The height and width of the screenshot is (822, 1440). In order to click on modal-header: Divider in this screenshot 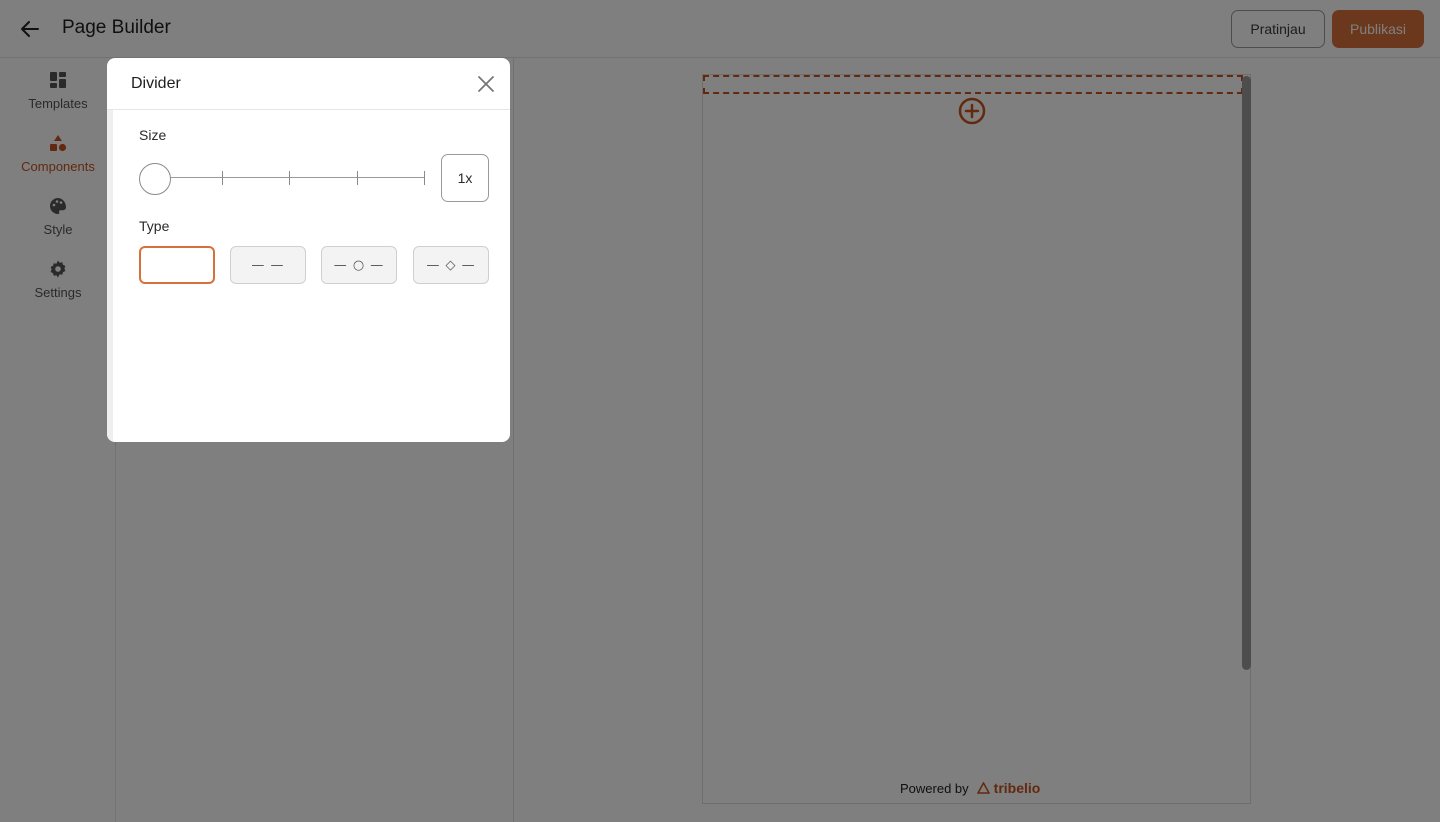, I will do `click(308, 84)`.